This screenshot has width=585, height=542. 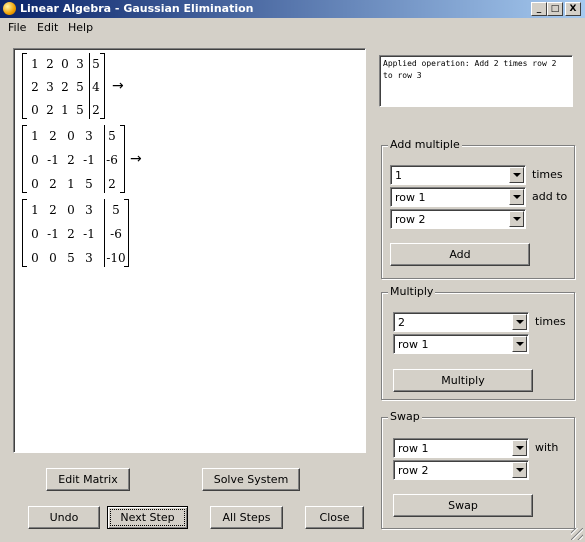 What do you see at coordinates (80, 27) in the screenshot?
I see `menu-help: Help` at bounding box center [80, 27].